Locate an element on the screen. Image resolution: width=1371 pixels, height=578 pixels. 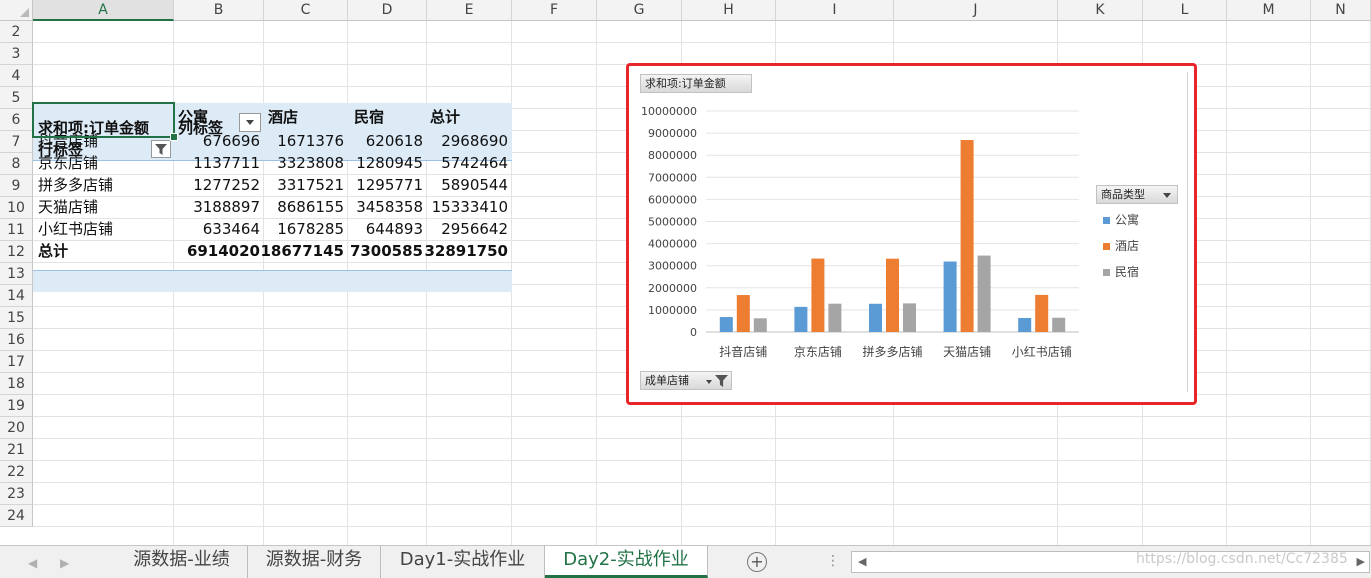
column-header-d: D is located at coordinates (387, 10).